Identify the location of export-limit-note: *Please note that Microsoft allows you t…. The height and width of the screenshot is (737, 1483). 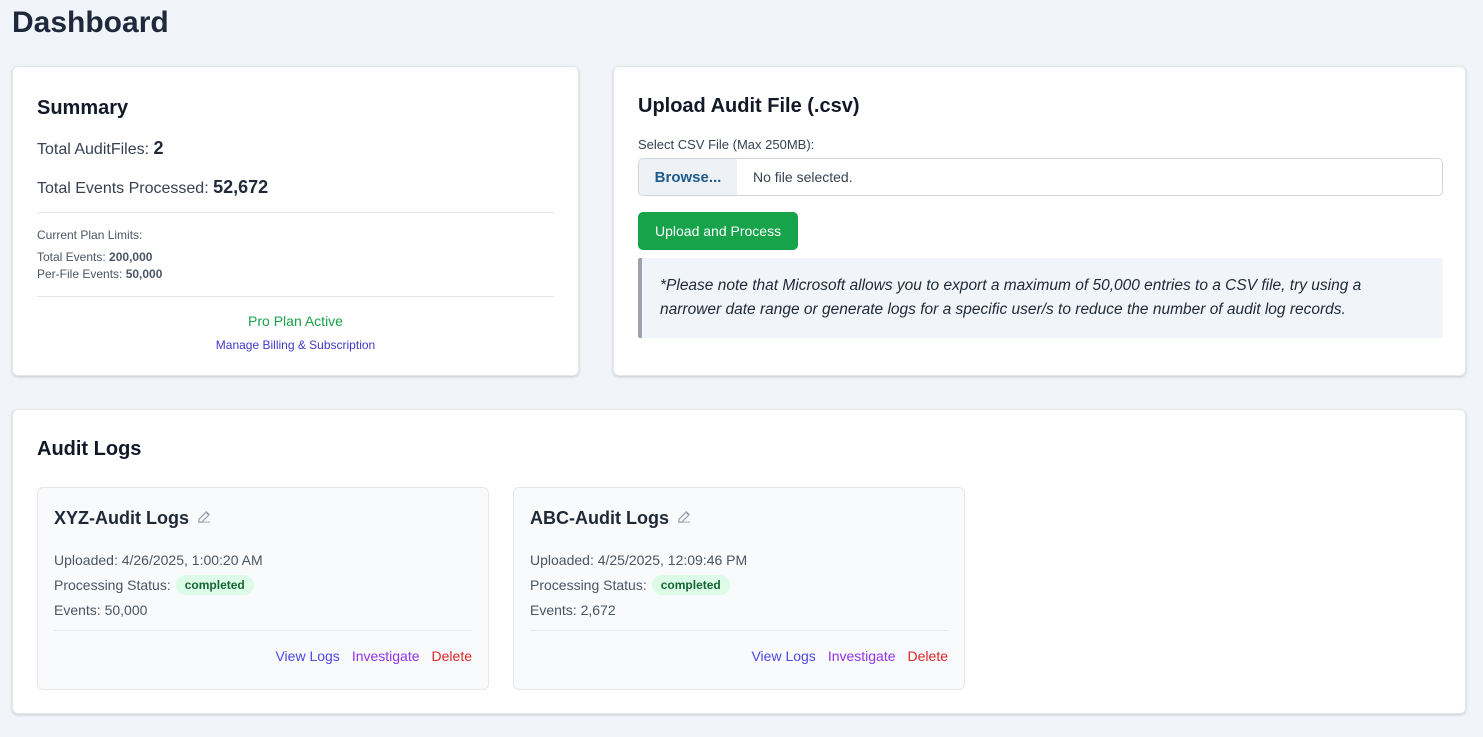
(1040, 298).